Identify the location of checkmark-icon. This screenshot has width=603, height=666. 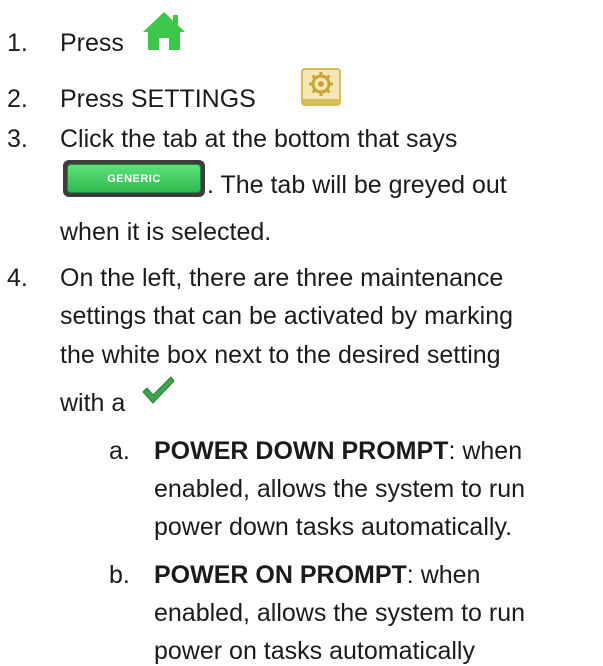
(158, 390).